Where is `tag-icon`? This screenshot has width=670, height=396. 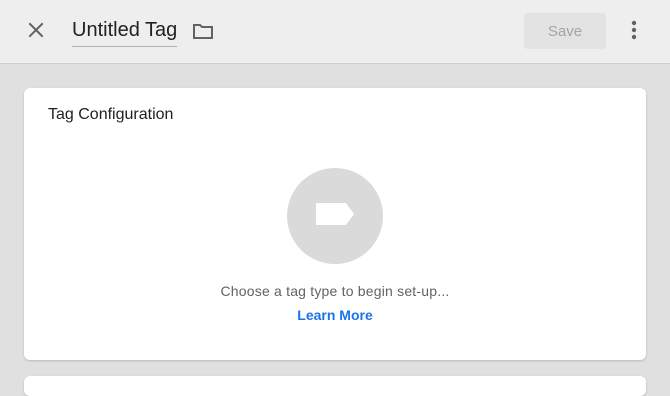
tag-icon is located at coordinates (335, 216).